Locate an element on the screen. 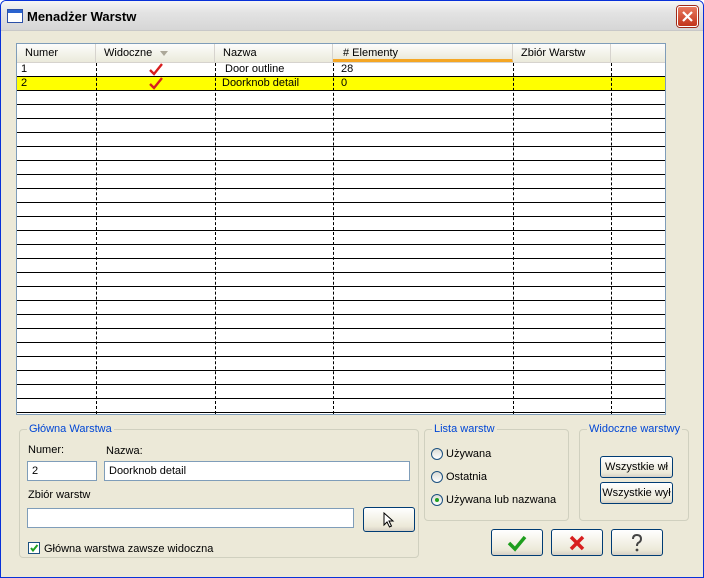 The width and height of the screenshot is (704, 578). radio-uzywana is located at coordinates (437, 454).